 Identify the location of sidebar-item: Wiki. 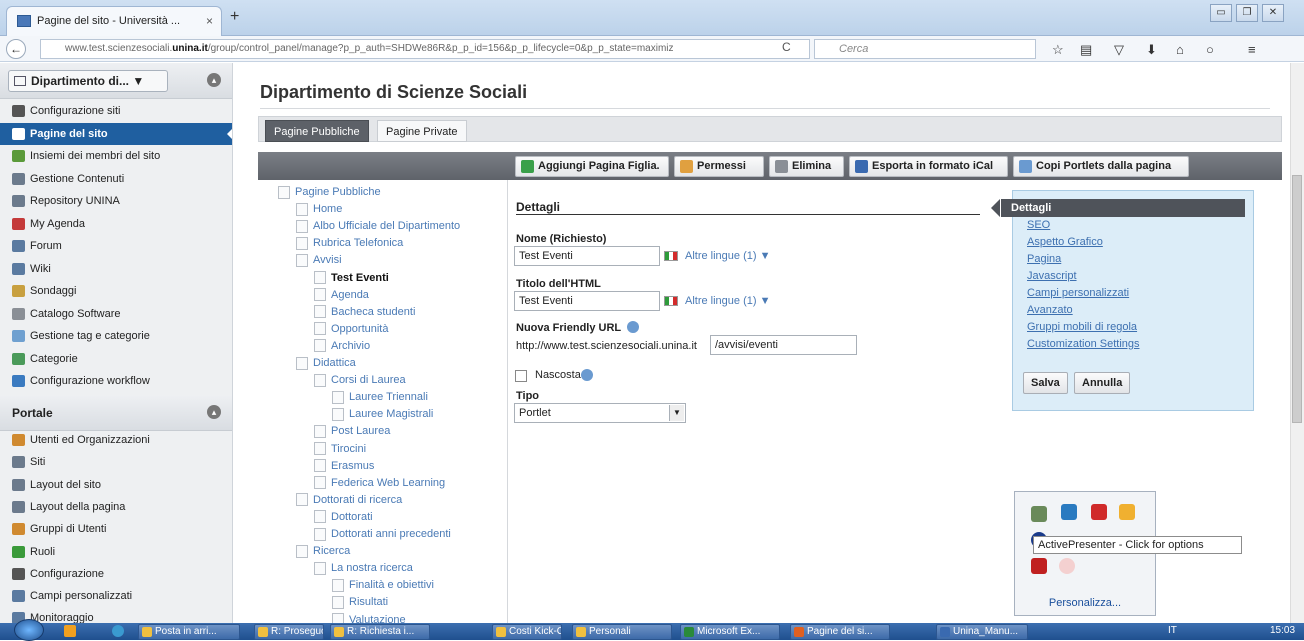
(116, 269).